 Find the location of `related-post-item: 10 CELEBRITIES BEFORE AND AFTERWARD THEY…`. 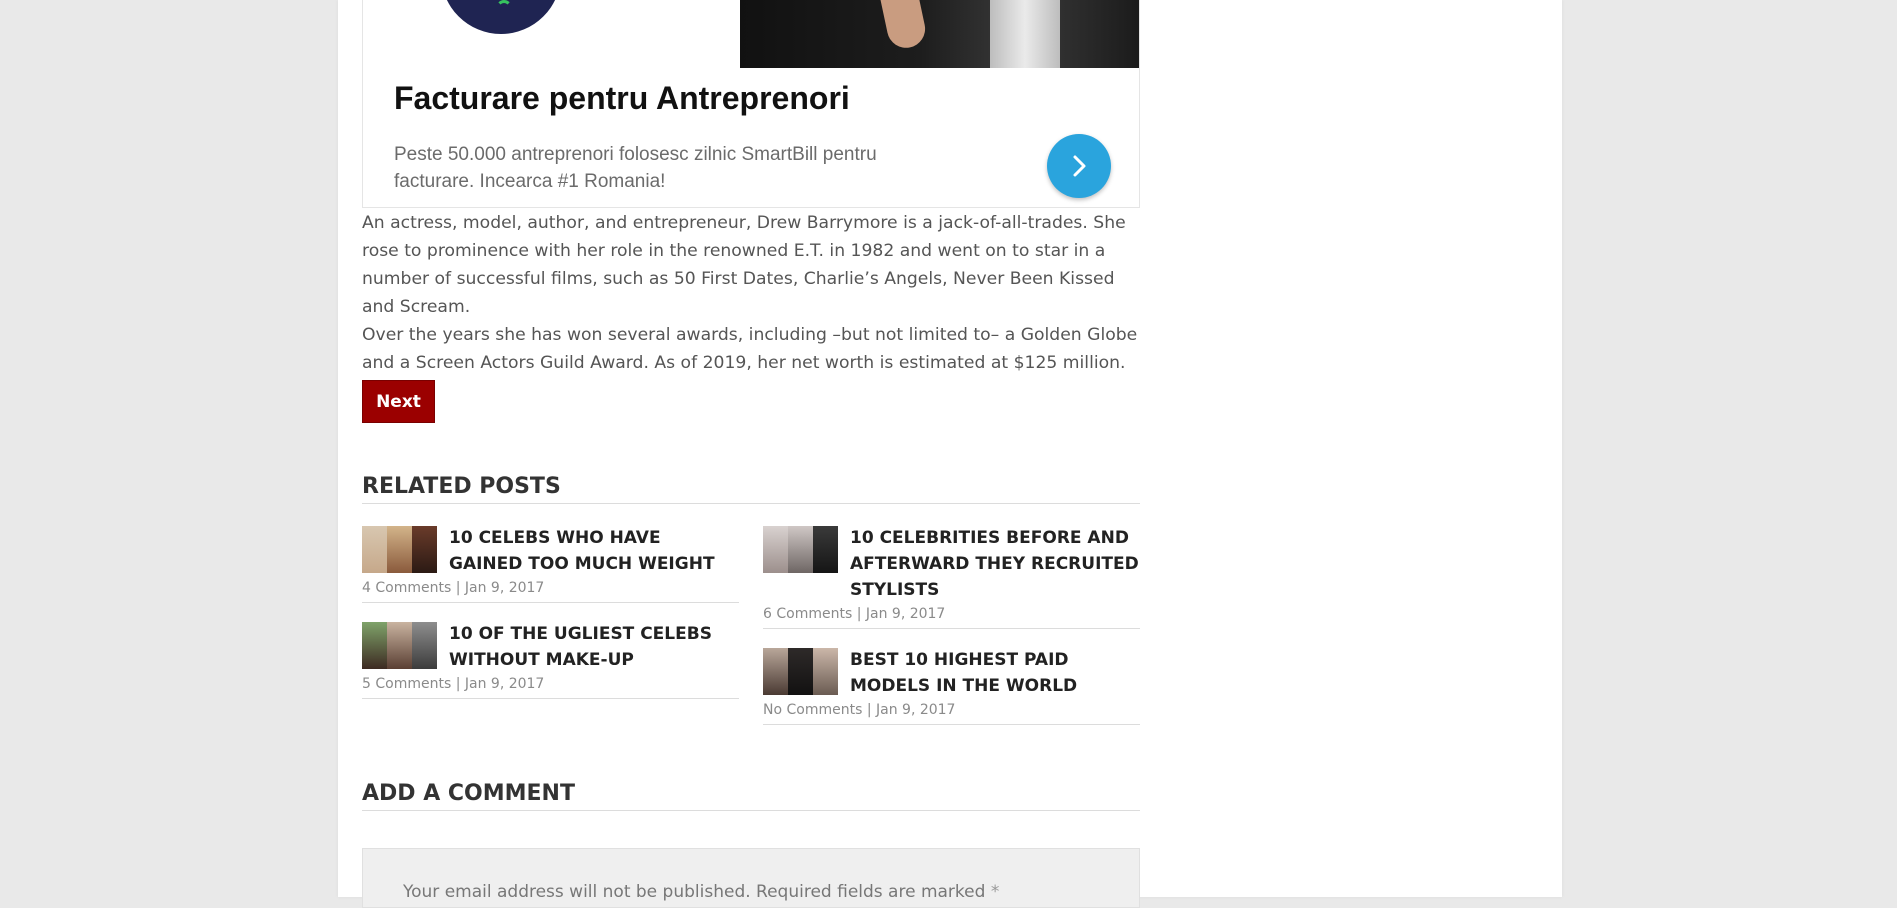

related-post-item: 10 CELEBRITIES BEFORE AND AFTERWARD THEY… is located at coordinates (951, 577).